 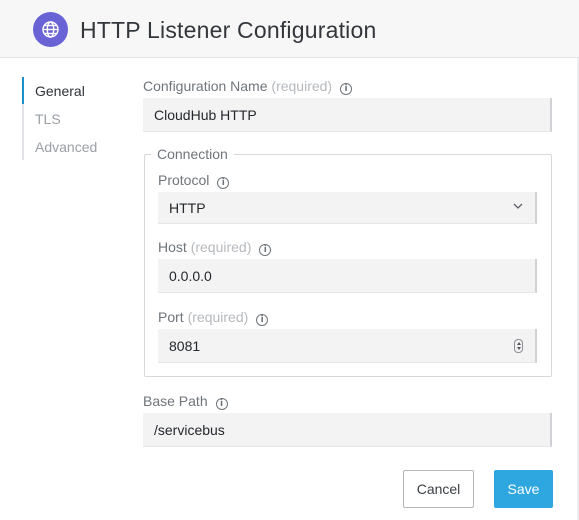 What do you see at coordinates (347, 115) in the screenshot?
I see `config-name-input: CloudHub HTTP` at bounding box center [347, 115].